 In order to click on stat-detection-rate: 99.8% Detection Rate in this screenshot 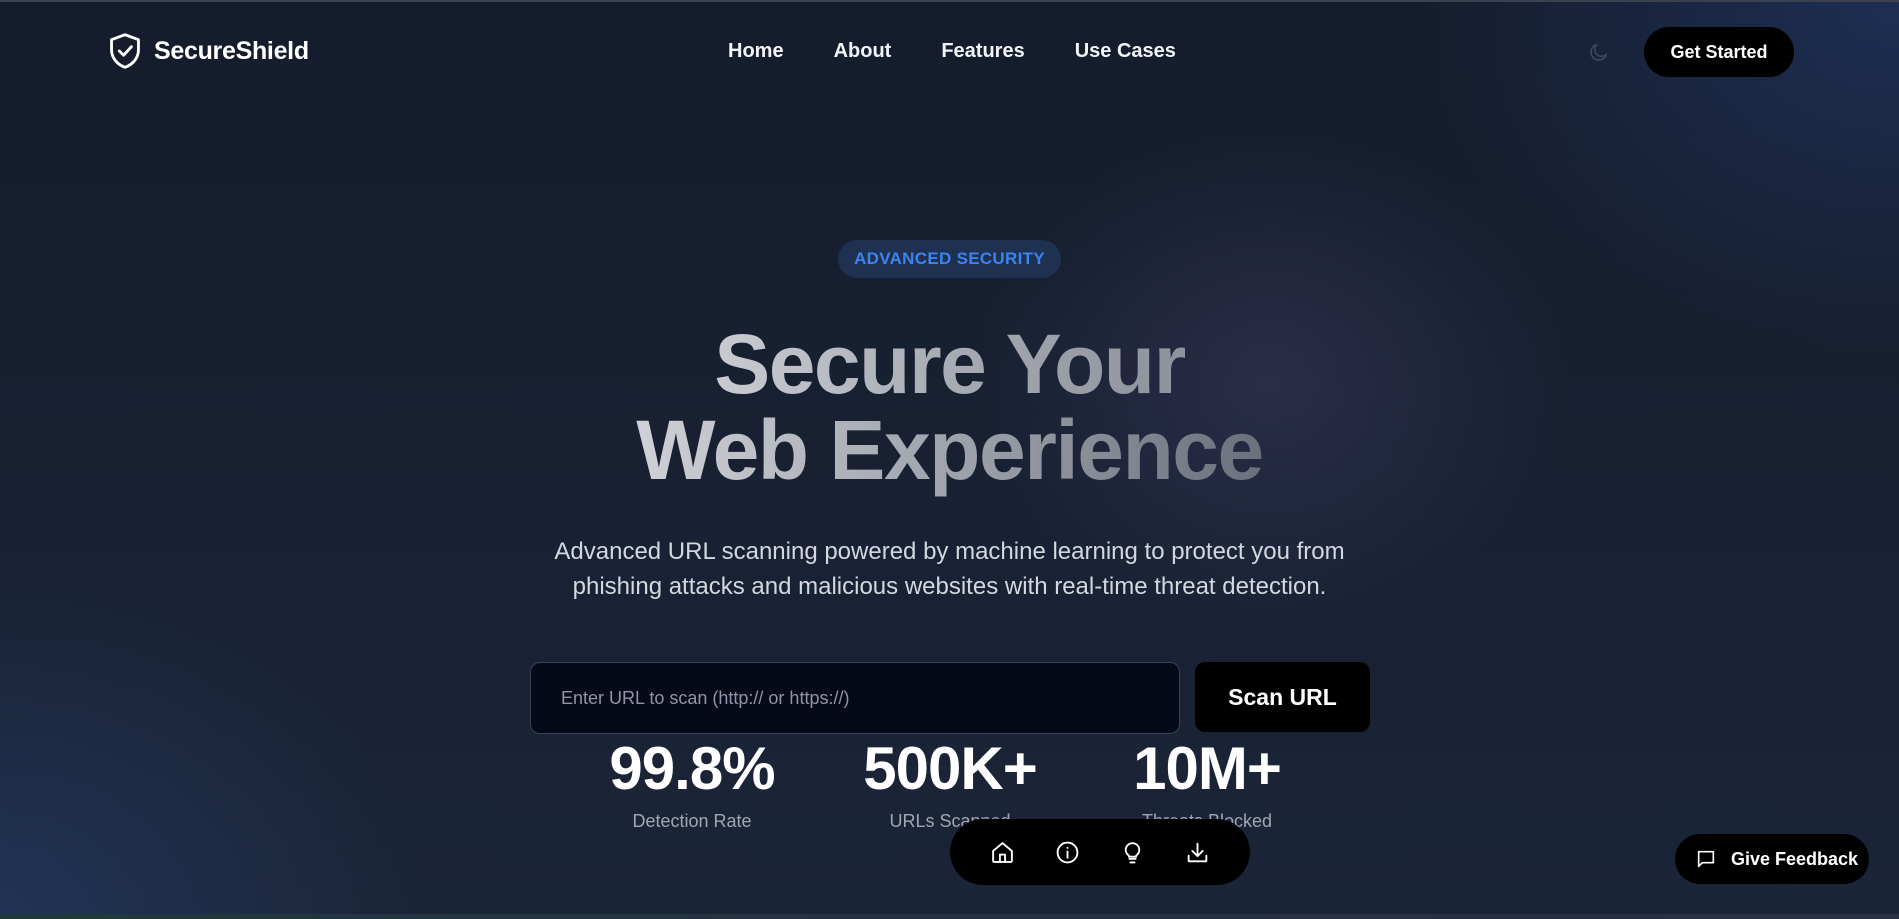, I will do `click(692, 785)`.